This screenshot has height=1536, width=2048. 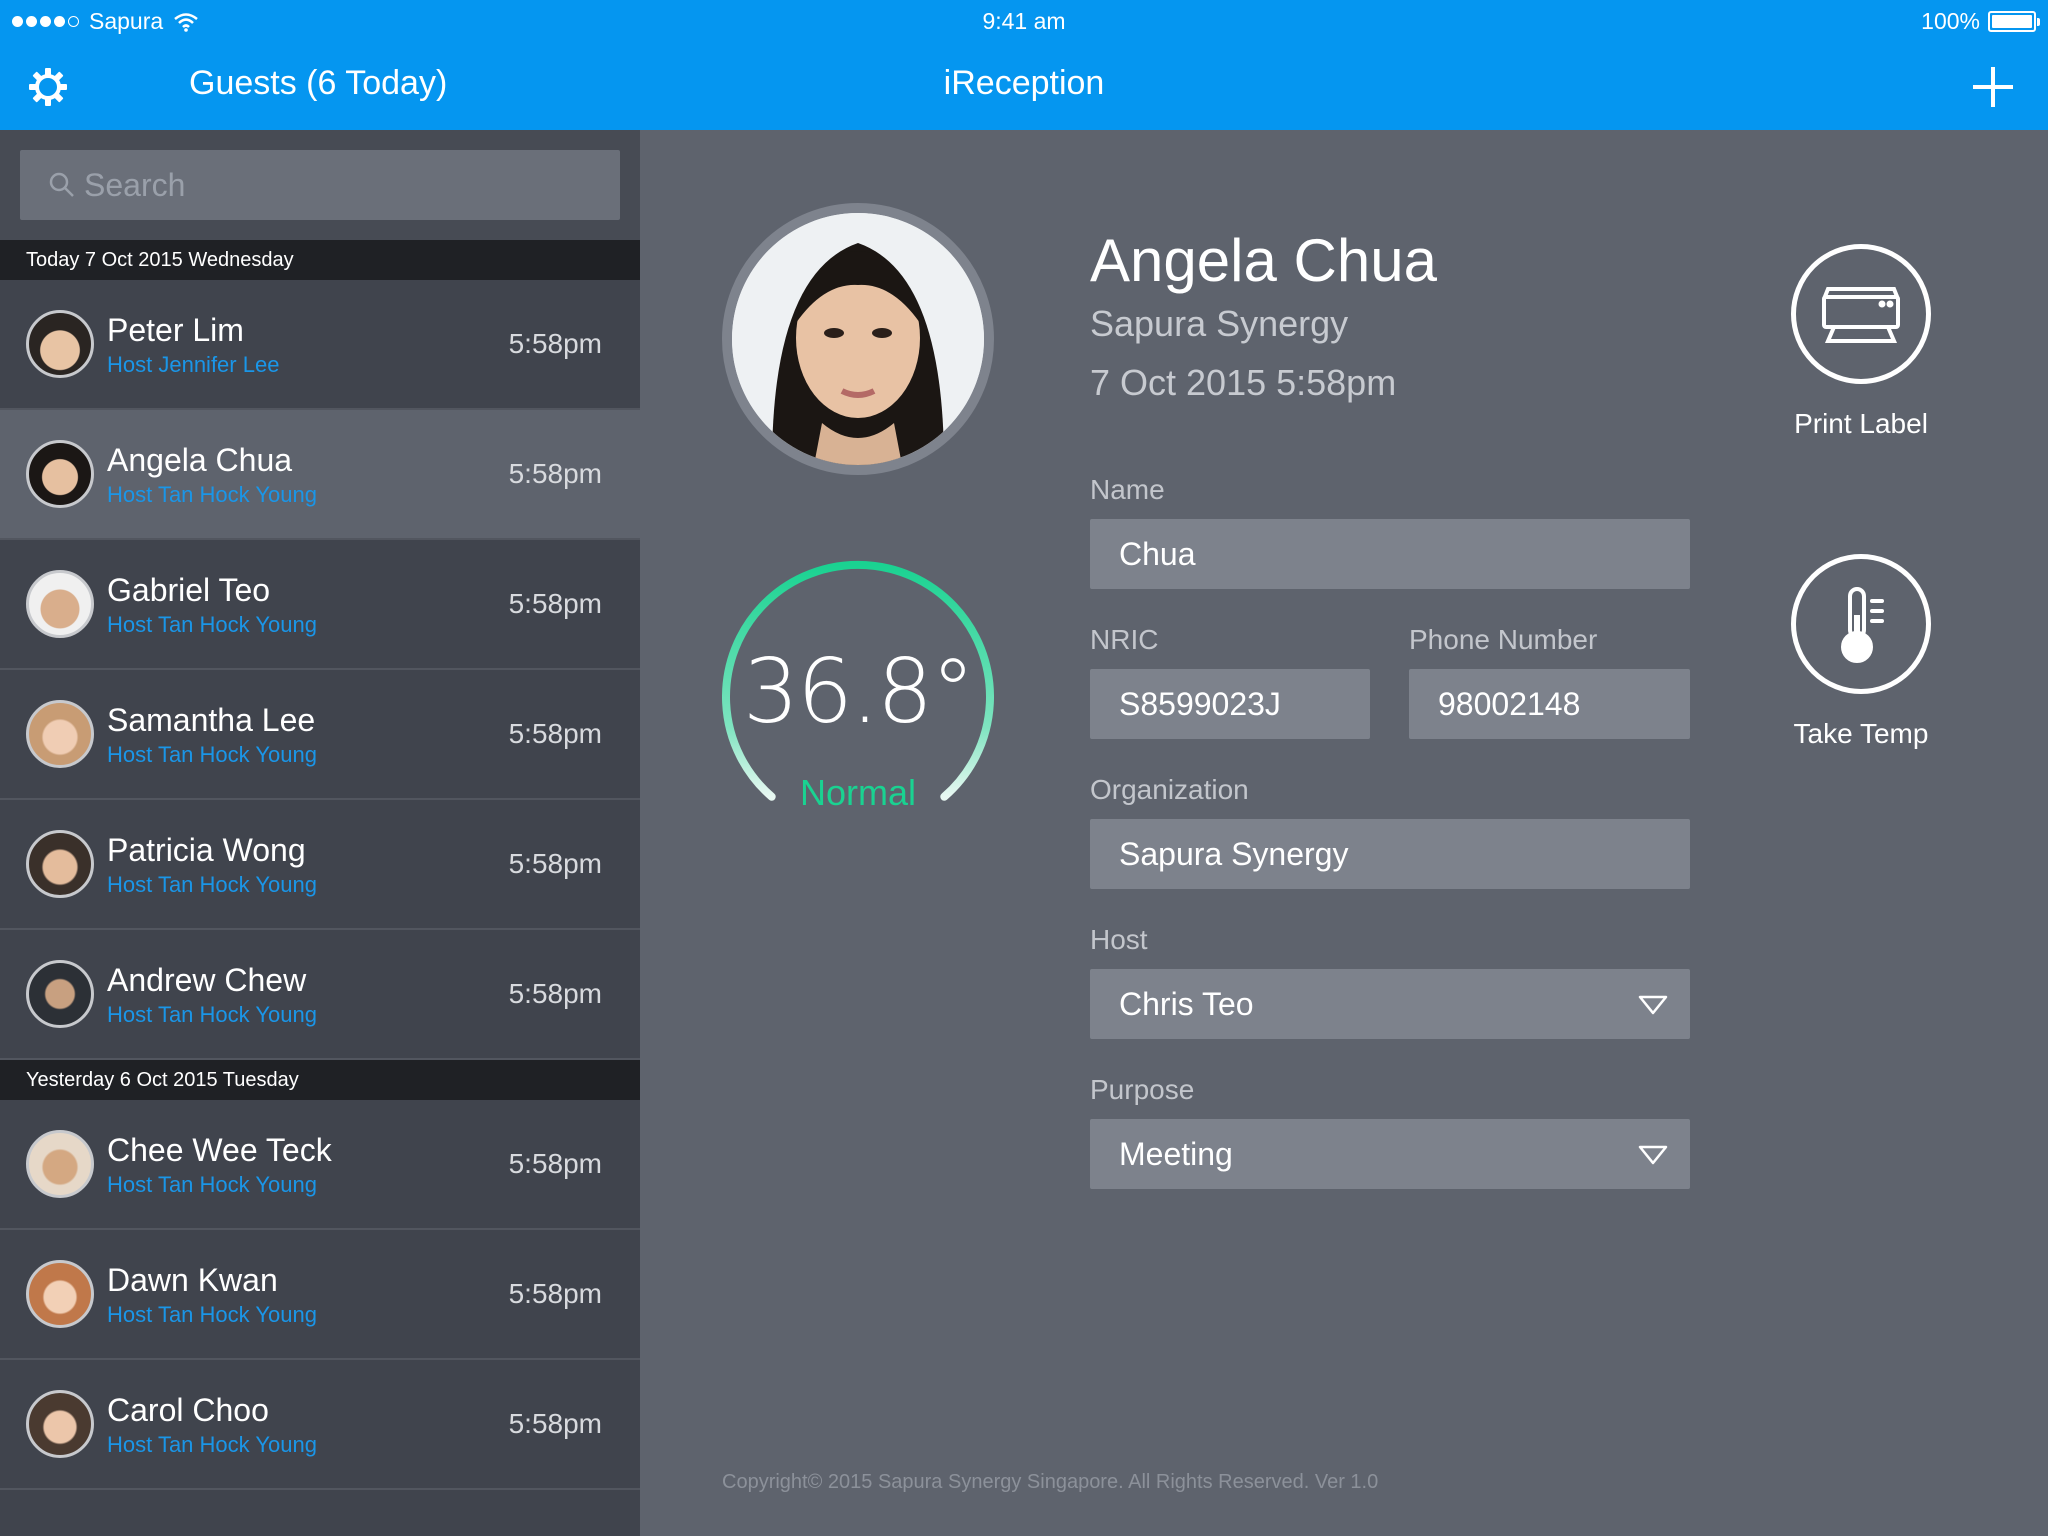 I want to click on take-temp-text: Take Temp, so click(x=1861, y=733).